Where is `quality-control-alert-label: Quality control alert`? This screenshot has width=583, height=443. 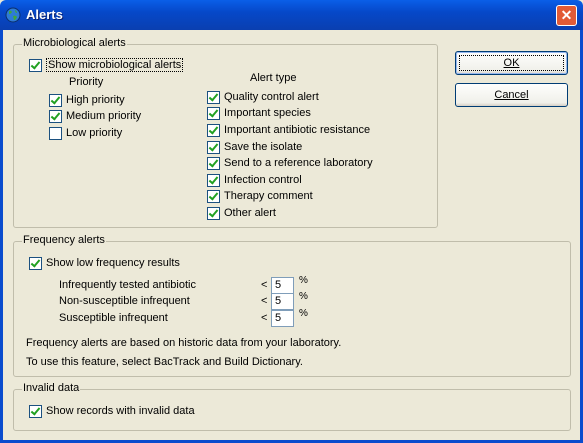
quality-control-alert-label: Quality control alert is located at coordinates (271, 97).